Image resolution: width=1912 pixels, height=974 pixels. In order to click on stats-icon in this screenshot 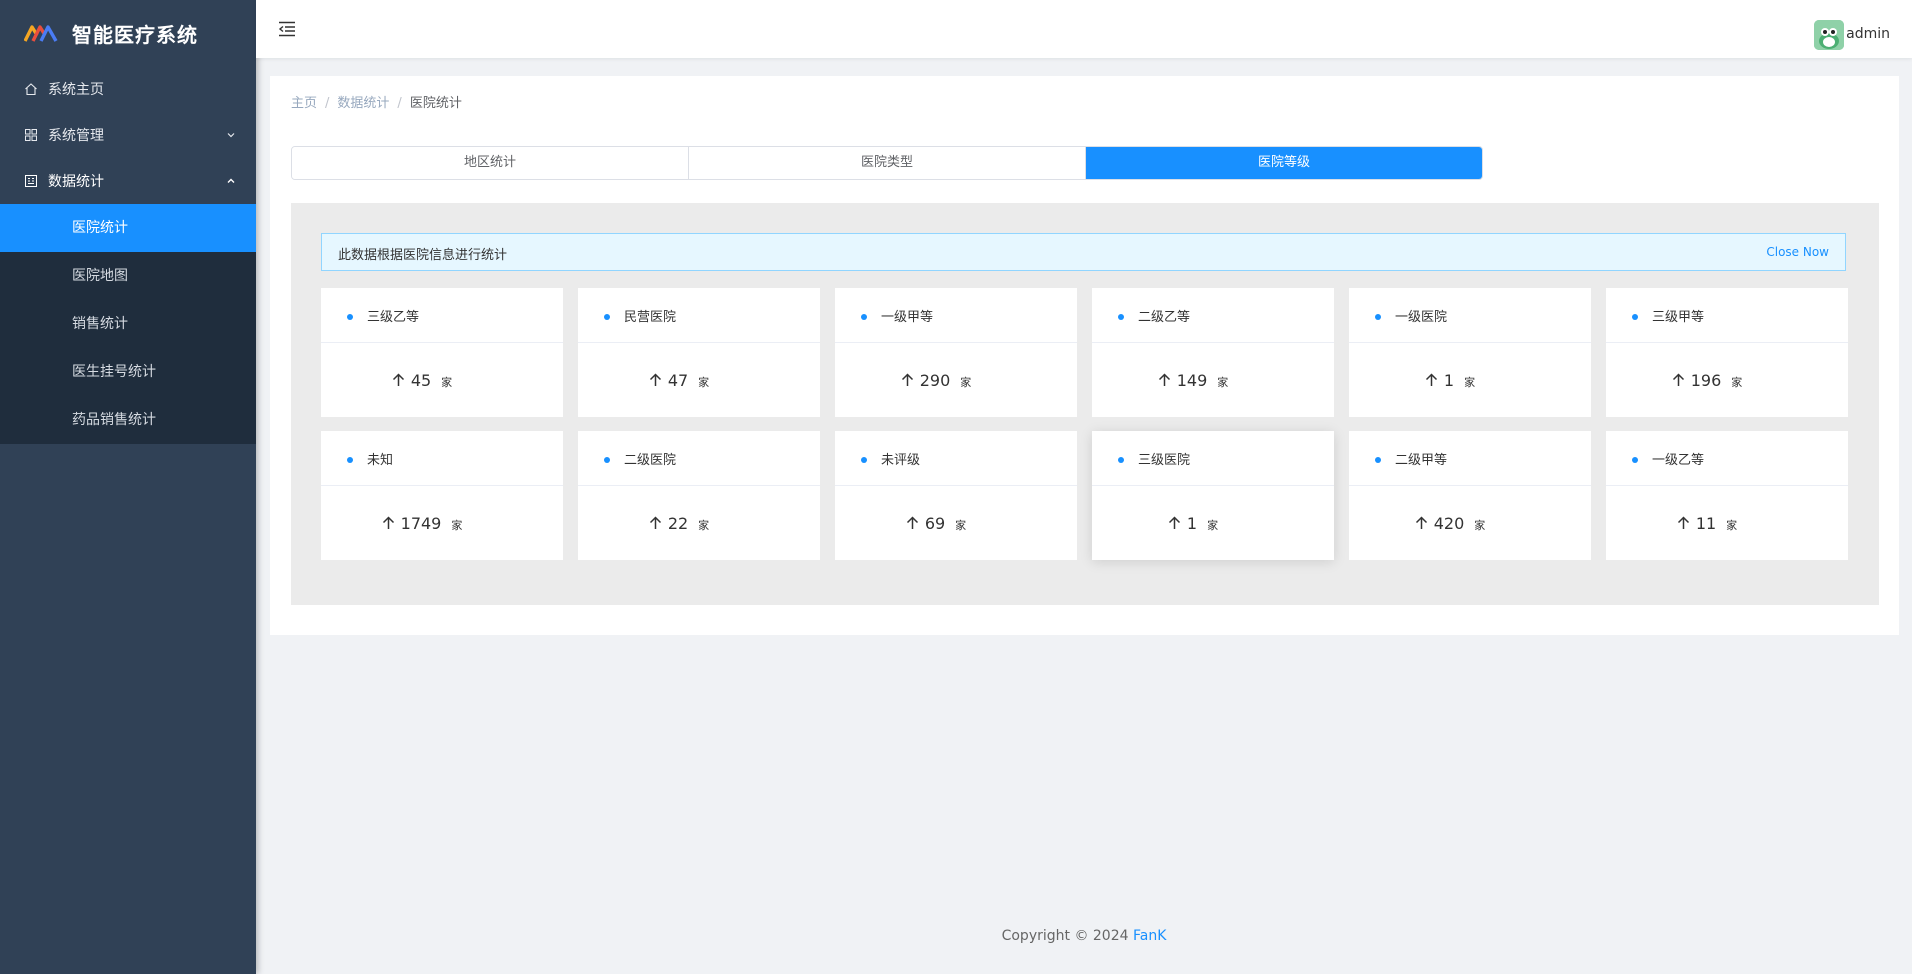, I will do `click(31, 181)`.